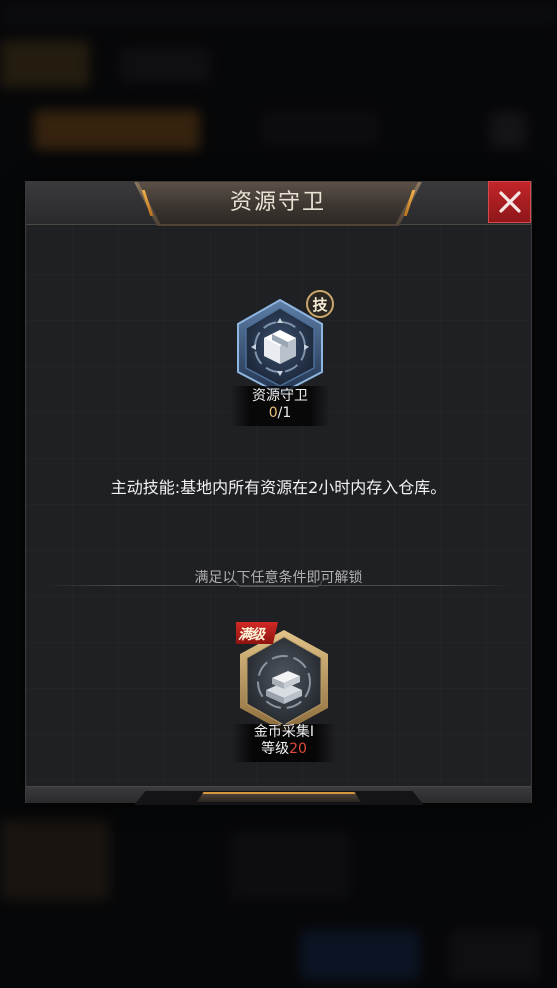  What do you see at coordinates (284, 692) in the screenshot?
I see `requirement-card: 满级 金币采集I 等级20` at bounding box center [284, 692].